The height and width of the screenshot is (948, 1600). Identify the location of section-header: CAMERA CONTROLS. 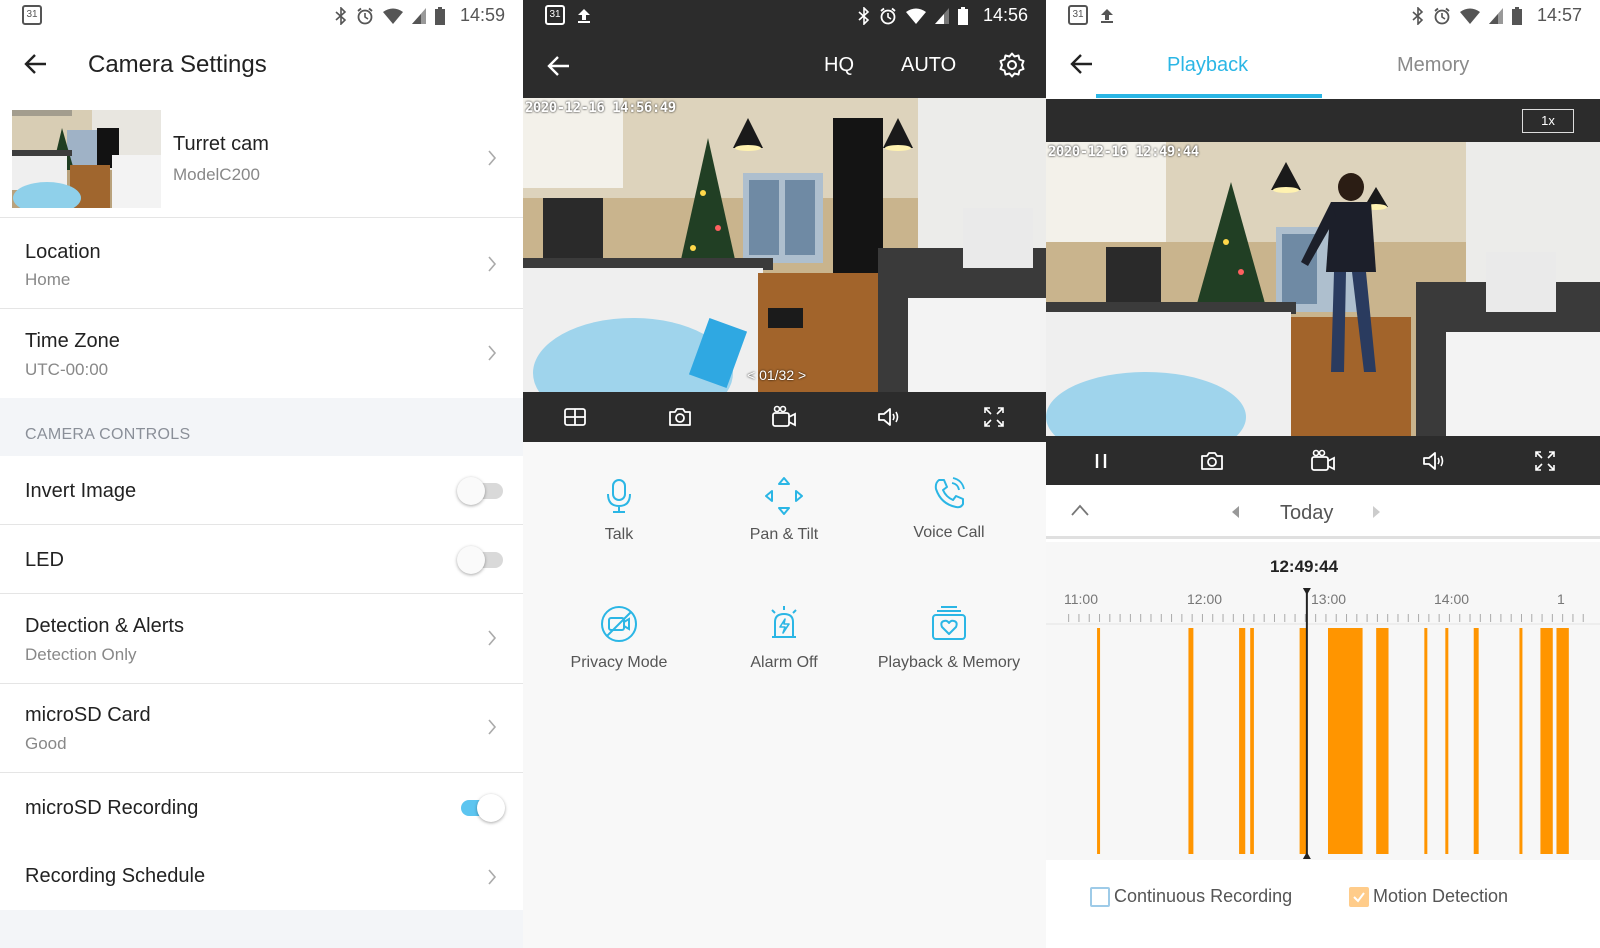
(261, 427).